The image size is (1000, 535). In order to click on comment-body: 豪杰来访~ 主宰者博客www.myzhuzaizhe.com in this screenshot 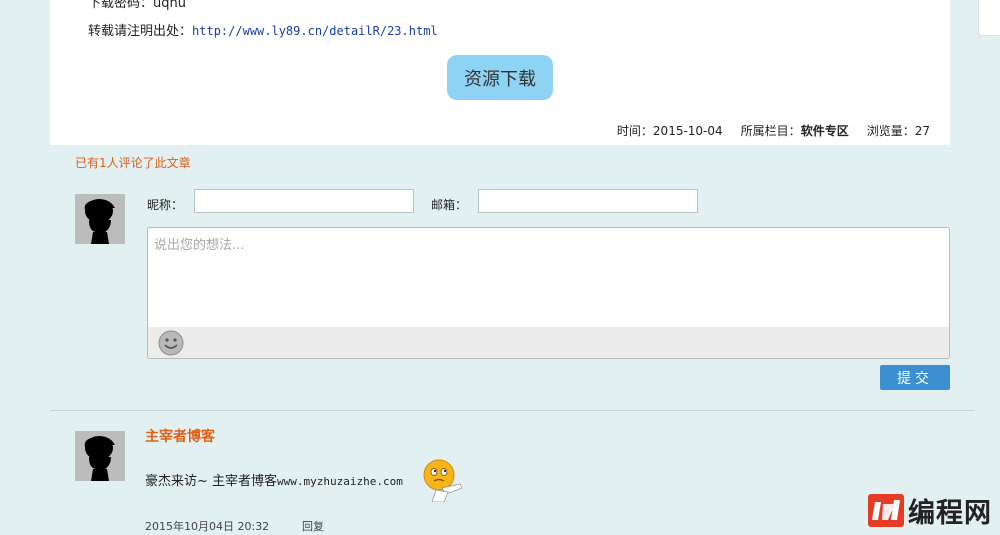, I will do `click(274, 479)`.